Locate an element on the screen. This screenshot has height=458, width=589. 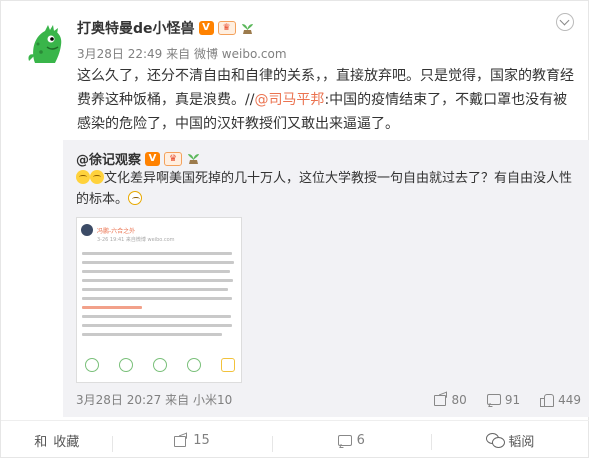
repost-text: 文化差异啊美国死掉的几十万人，这位大学教授一句自由就过去了？有自由没人性的标本。 is located at coordinates (328, 189).